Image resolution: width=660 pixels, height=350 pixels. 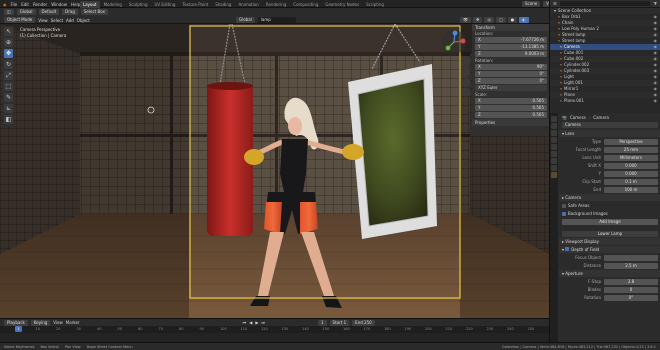 I want to click on add-menu: Add, so click(x=70, y=20).